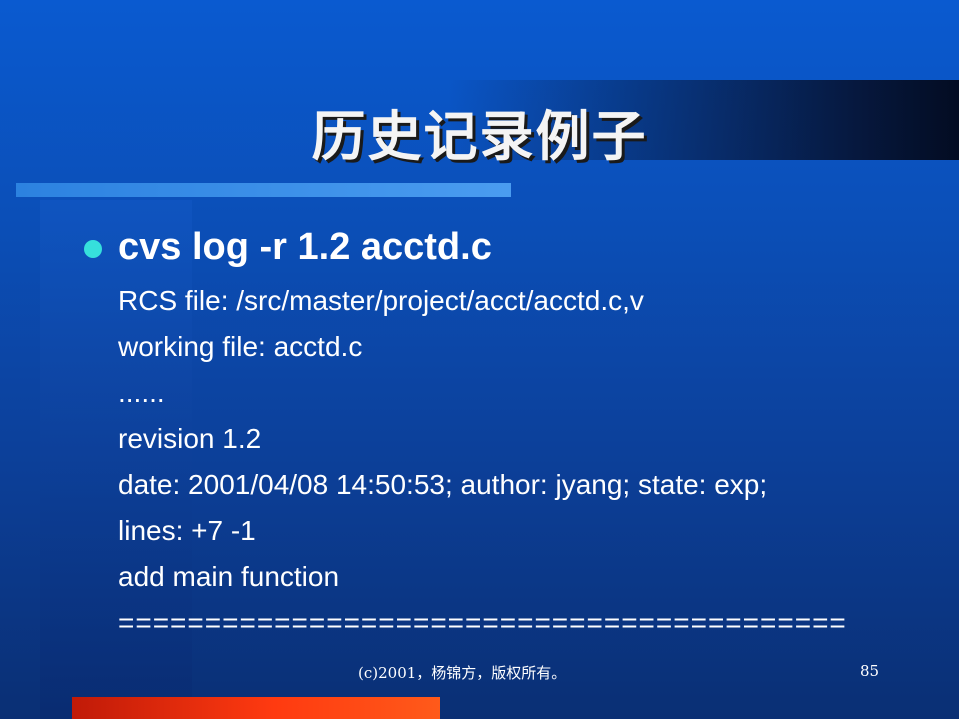 The width and height of the screenshot is (959, 719). What do you see at coordinates (256, 708) in the screenshot?
I see `decorative-footer-bar` at bounding box center [256, 708].